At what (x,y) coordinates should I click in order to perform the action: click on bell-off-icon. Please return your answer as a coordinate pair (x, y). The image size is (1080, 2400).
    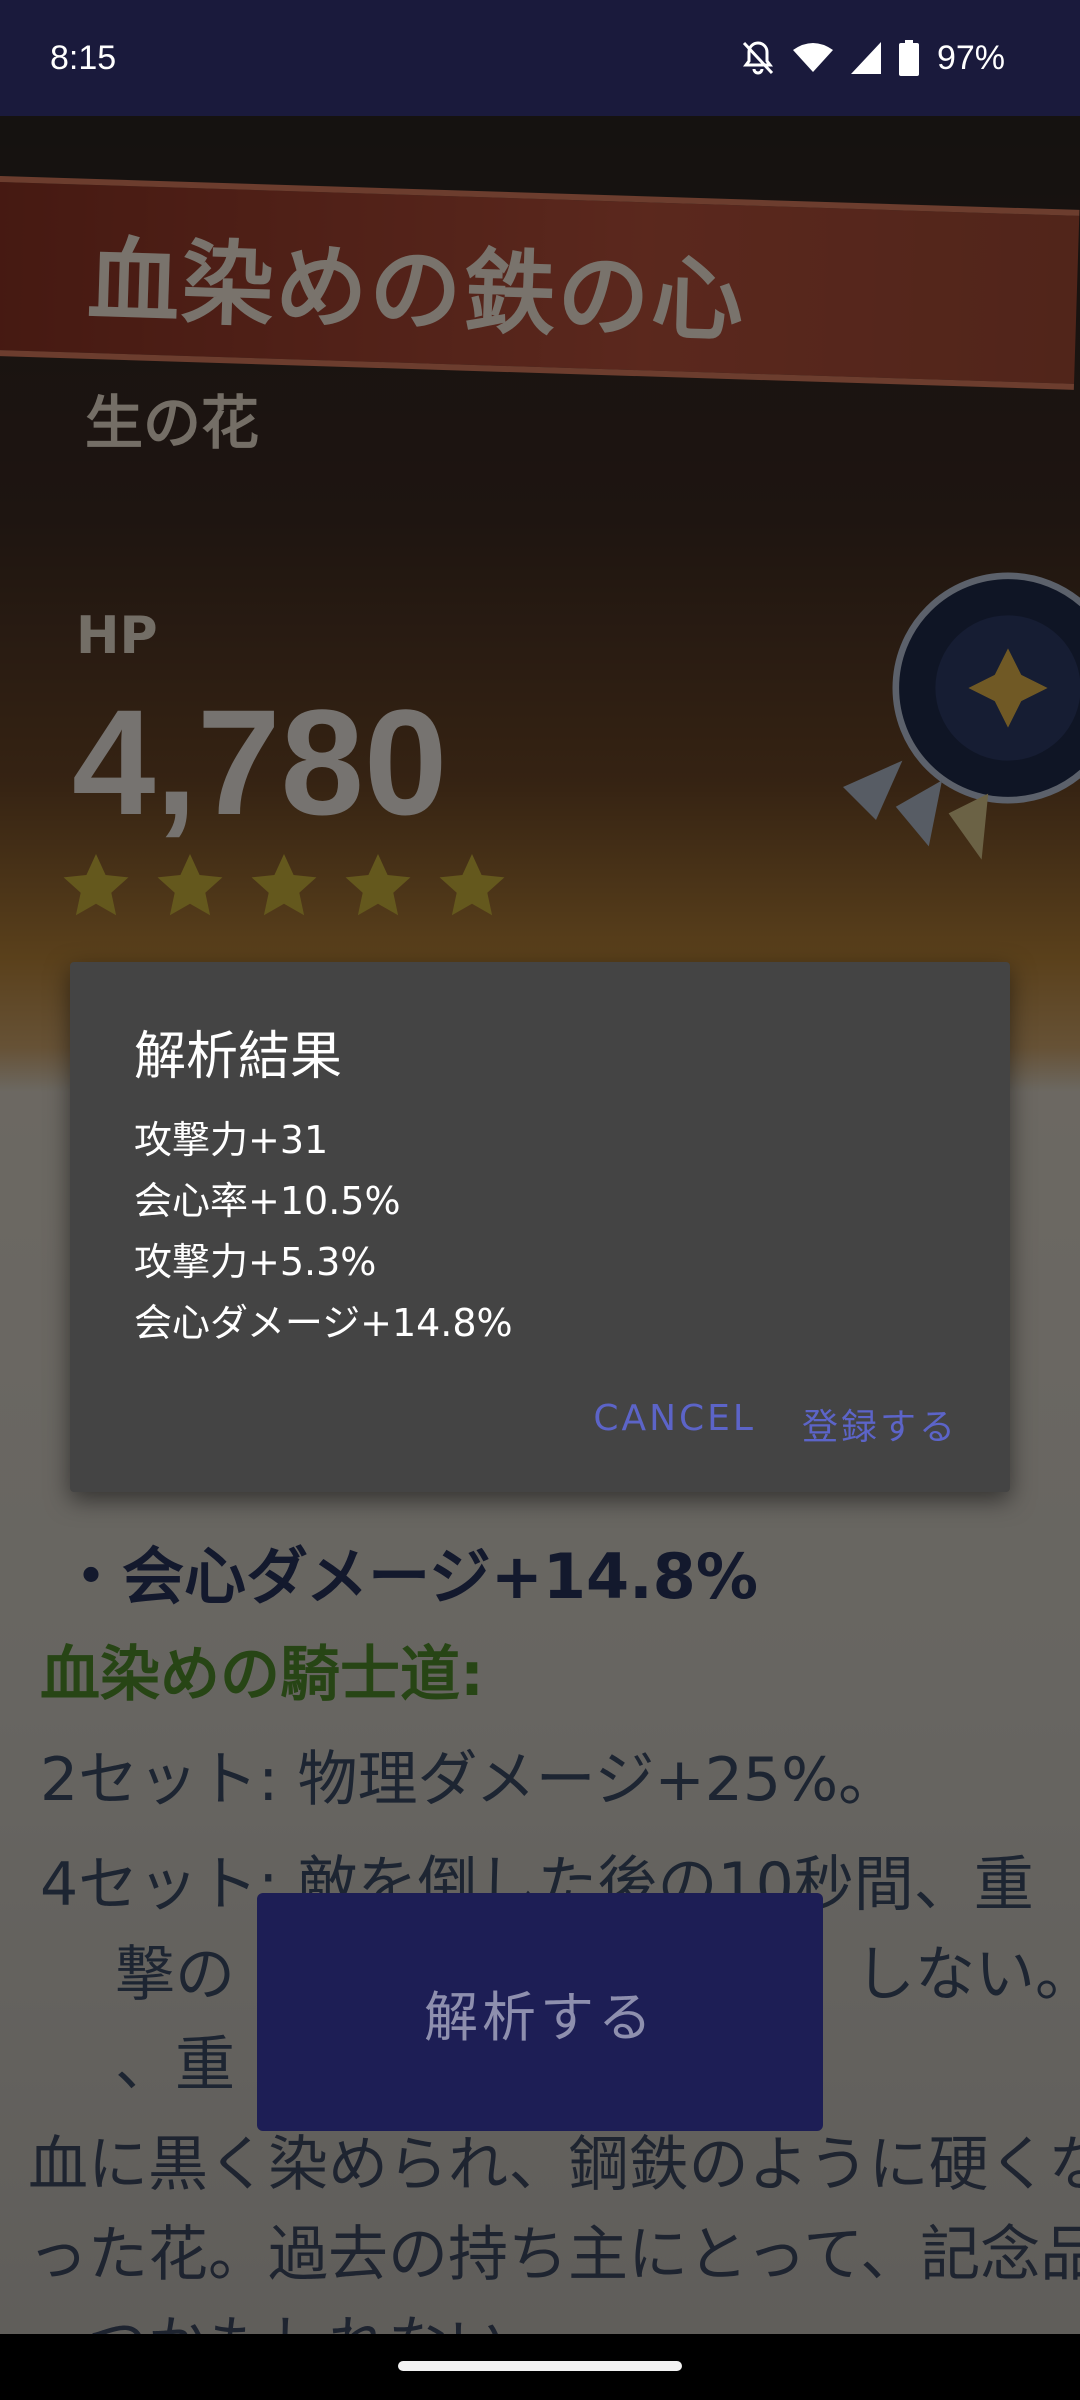
    Looking at the image, I should click on (758, 58).